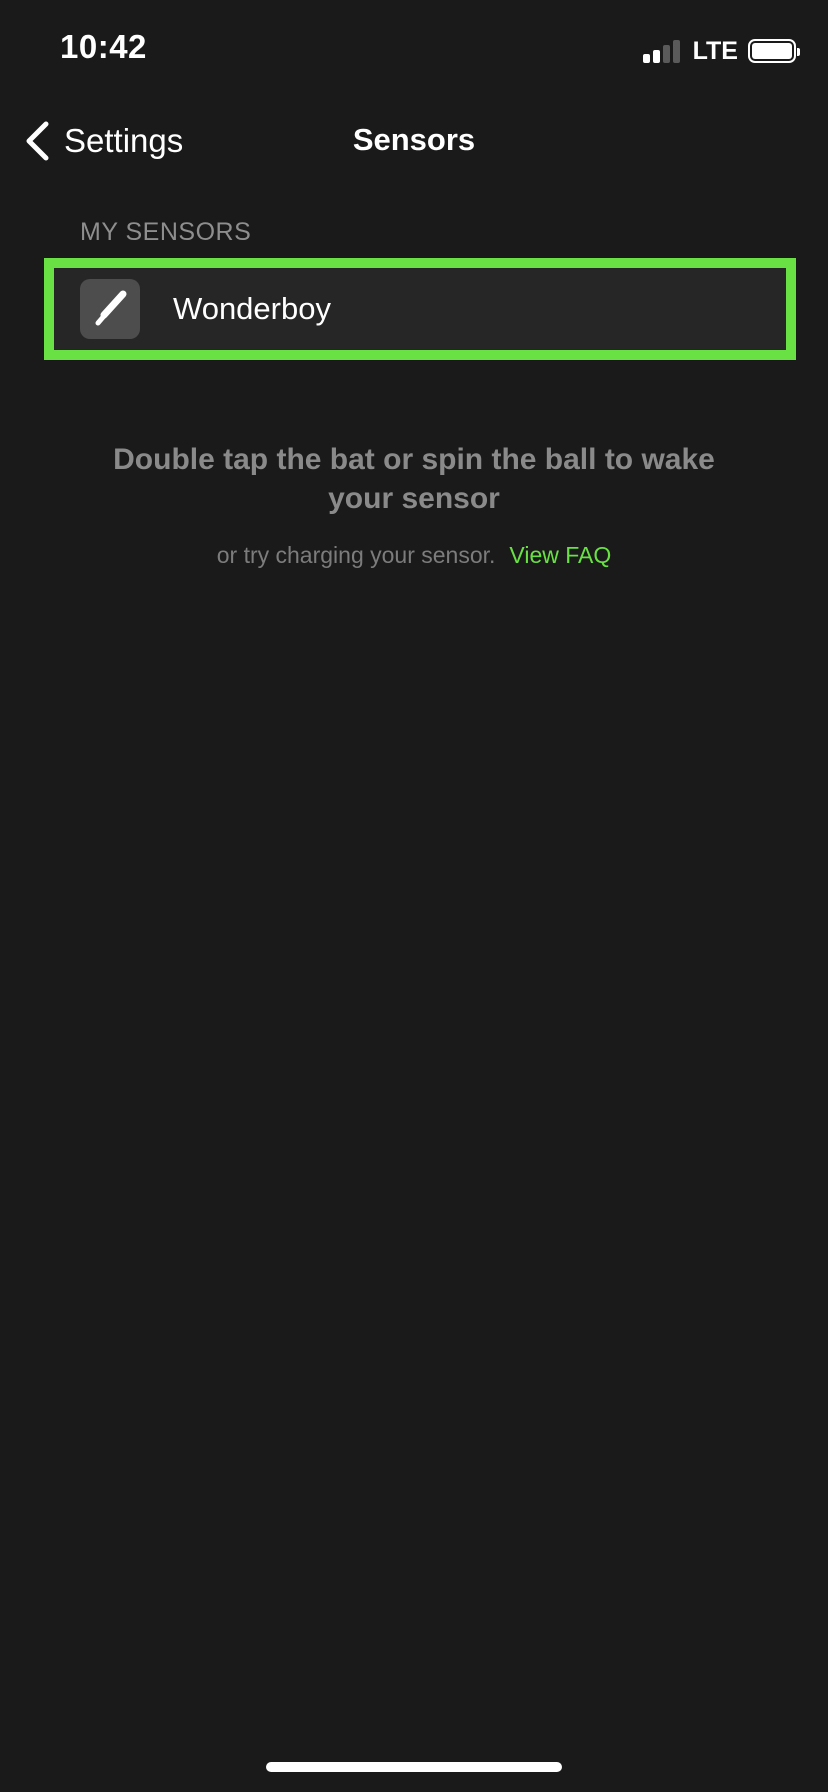 The image size is (828, 1792). Describe the element at coordinates (252, 308) in the screenshot. I see `sensor-name: Wonderboy` at that location.